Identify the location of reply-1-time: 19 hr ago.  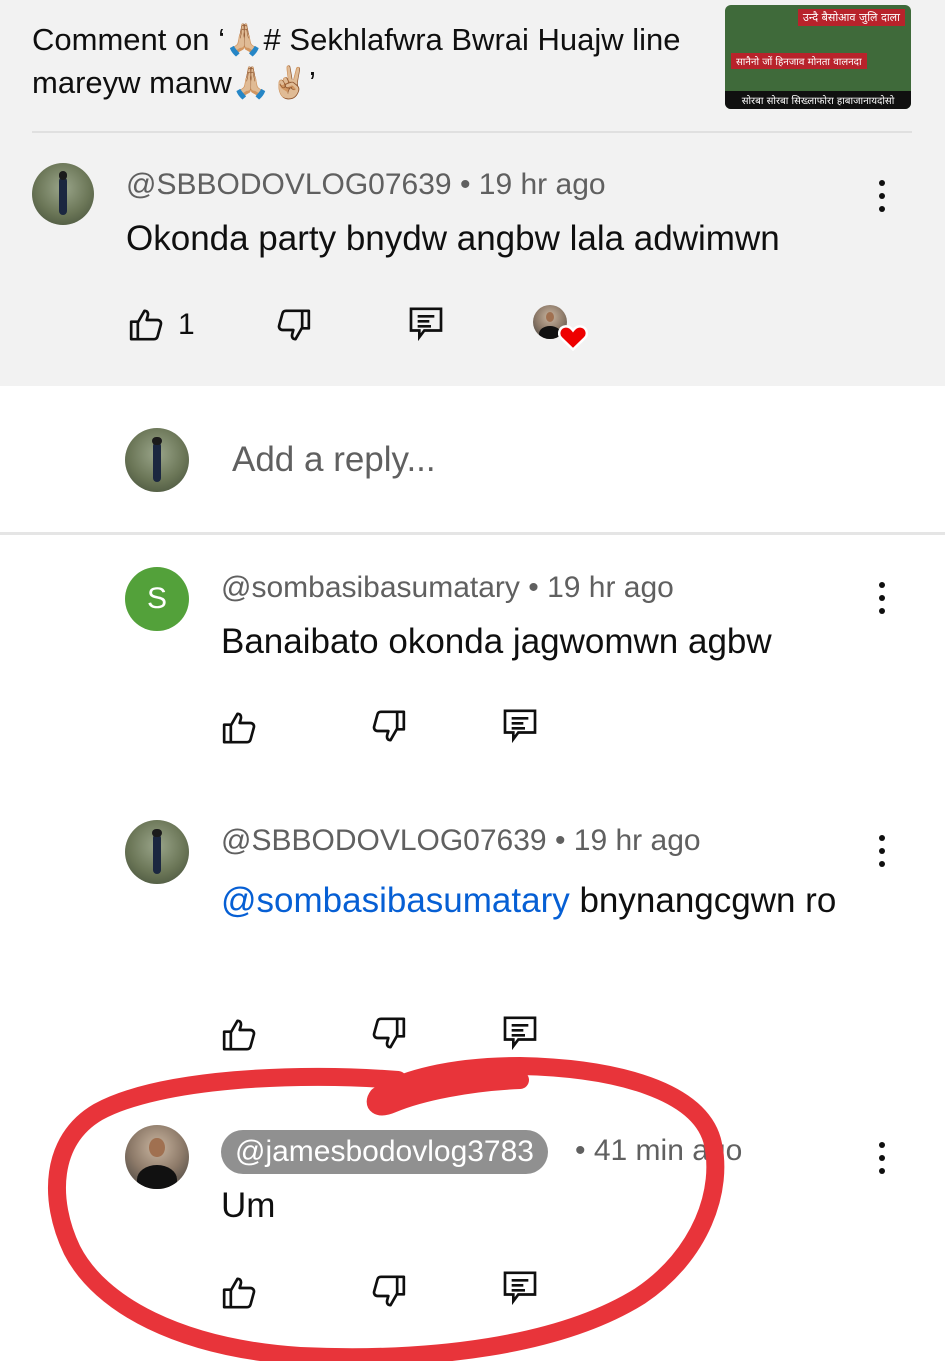
(610, 587).